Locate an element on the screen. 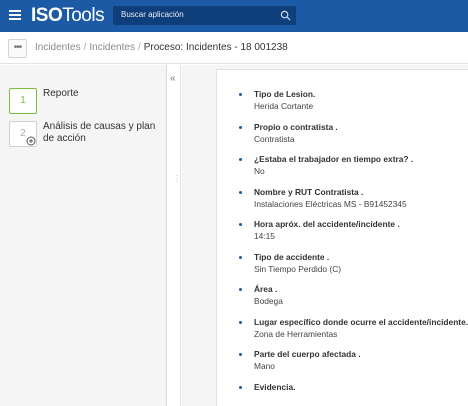 The image size is (468, 406). field-propio-contratista: Propio o contratista . Contratista is located at coordinates (342, 138).